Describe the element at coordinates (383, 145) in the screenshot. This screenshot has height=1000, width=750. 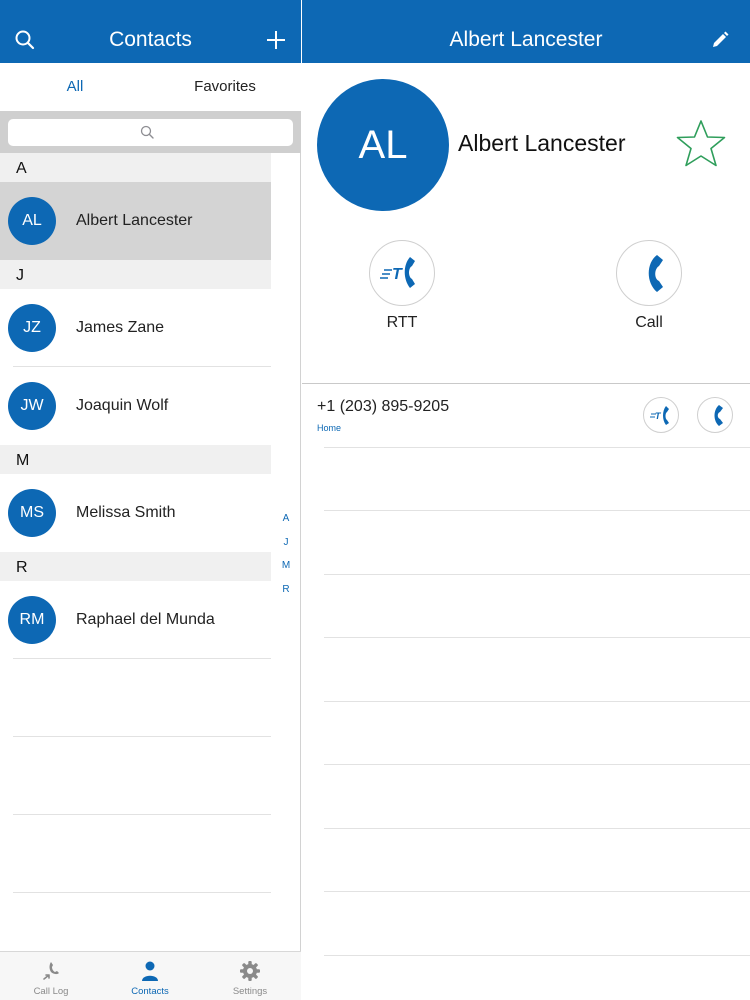
I see `contact-avatar-large: AL` at that location.